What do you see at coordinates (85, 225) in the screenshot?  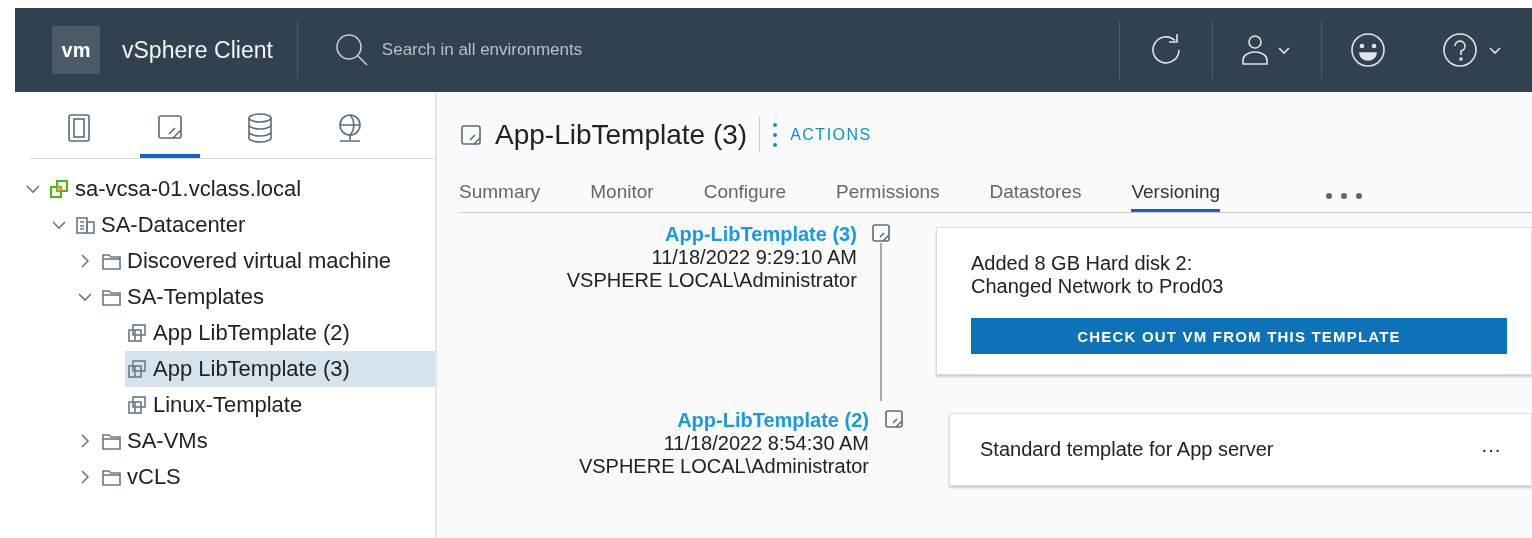 I see `building-icon` at bounding box center [85, 225].